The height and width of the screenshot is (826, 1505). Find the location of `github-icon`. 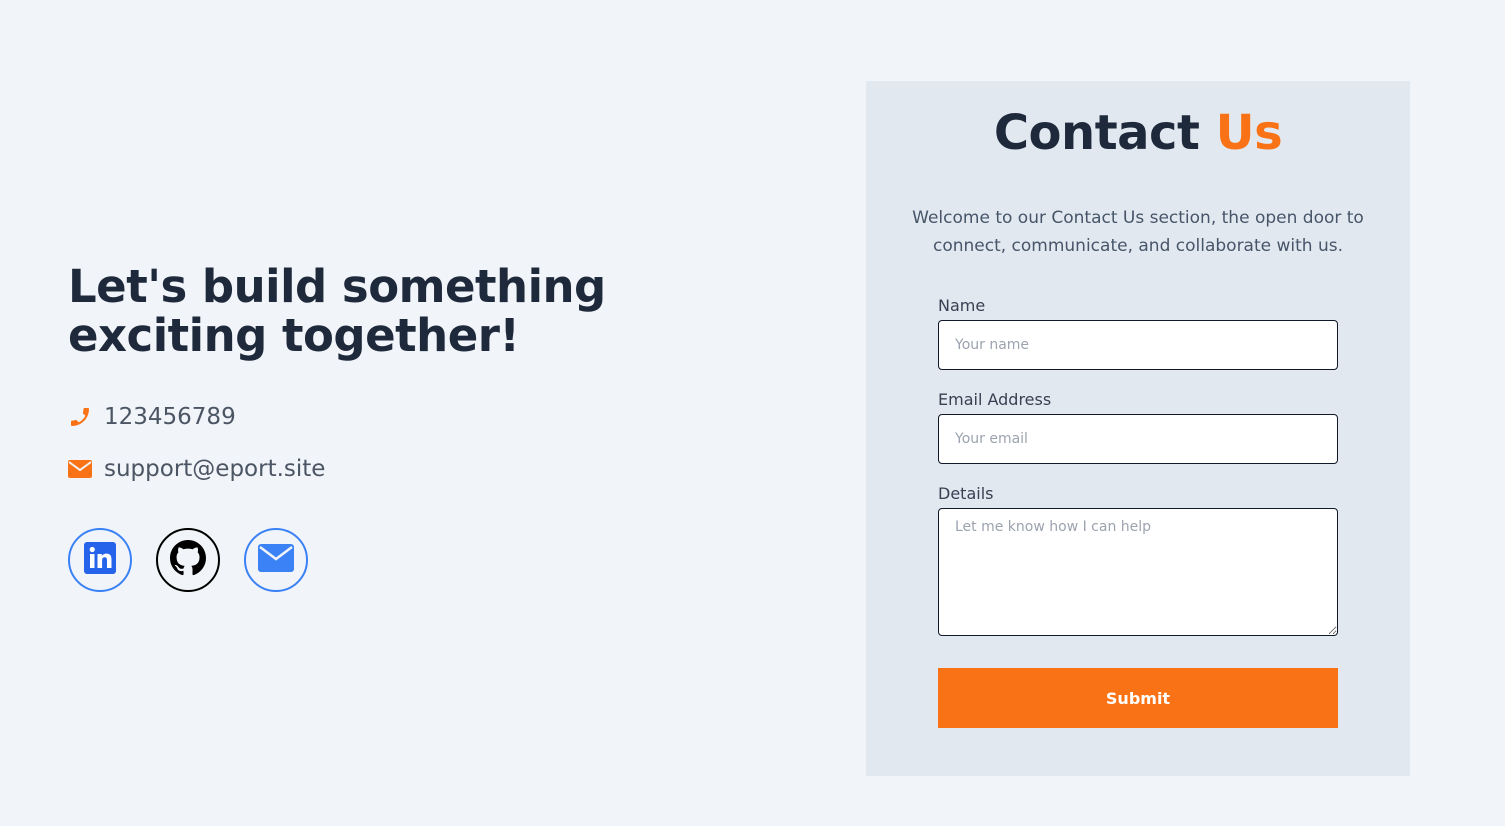

github-icon is located at coordinates (188, 560).